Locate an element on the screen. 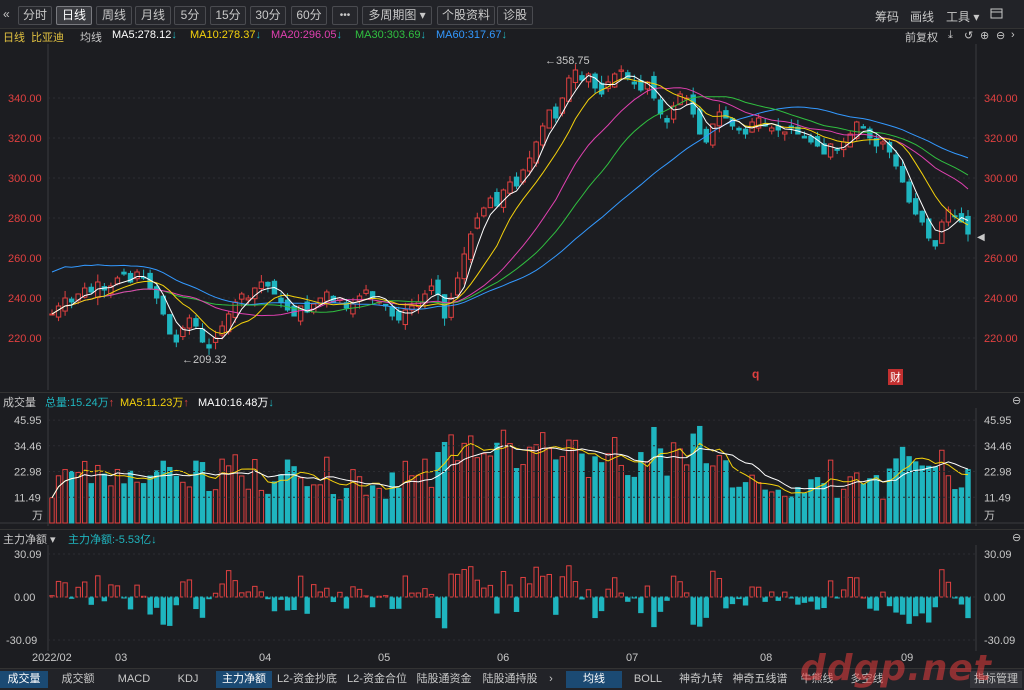 The image size is (1024, 690). date-label: 2022/02 is located at coordinates (52, 658).